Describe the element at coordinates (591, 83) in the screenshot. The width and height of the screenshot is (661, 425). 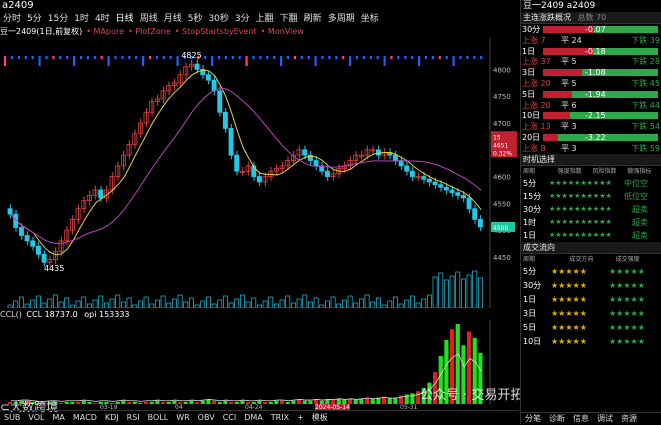
I see `summary-row-5: 上涨 20 平 5 下跌 45` at that location.